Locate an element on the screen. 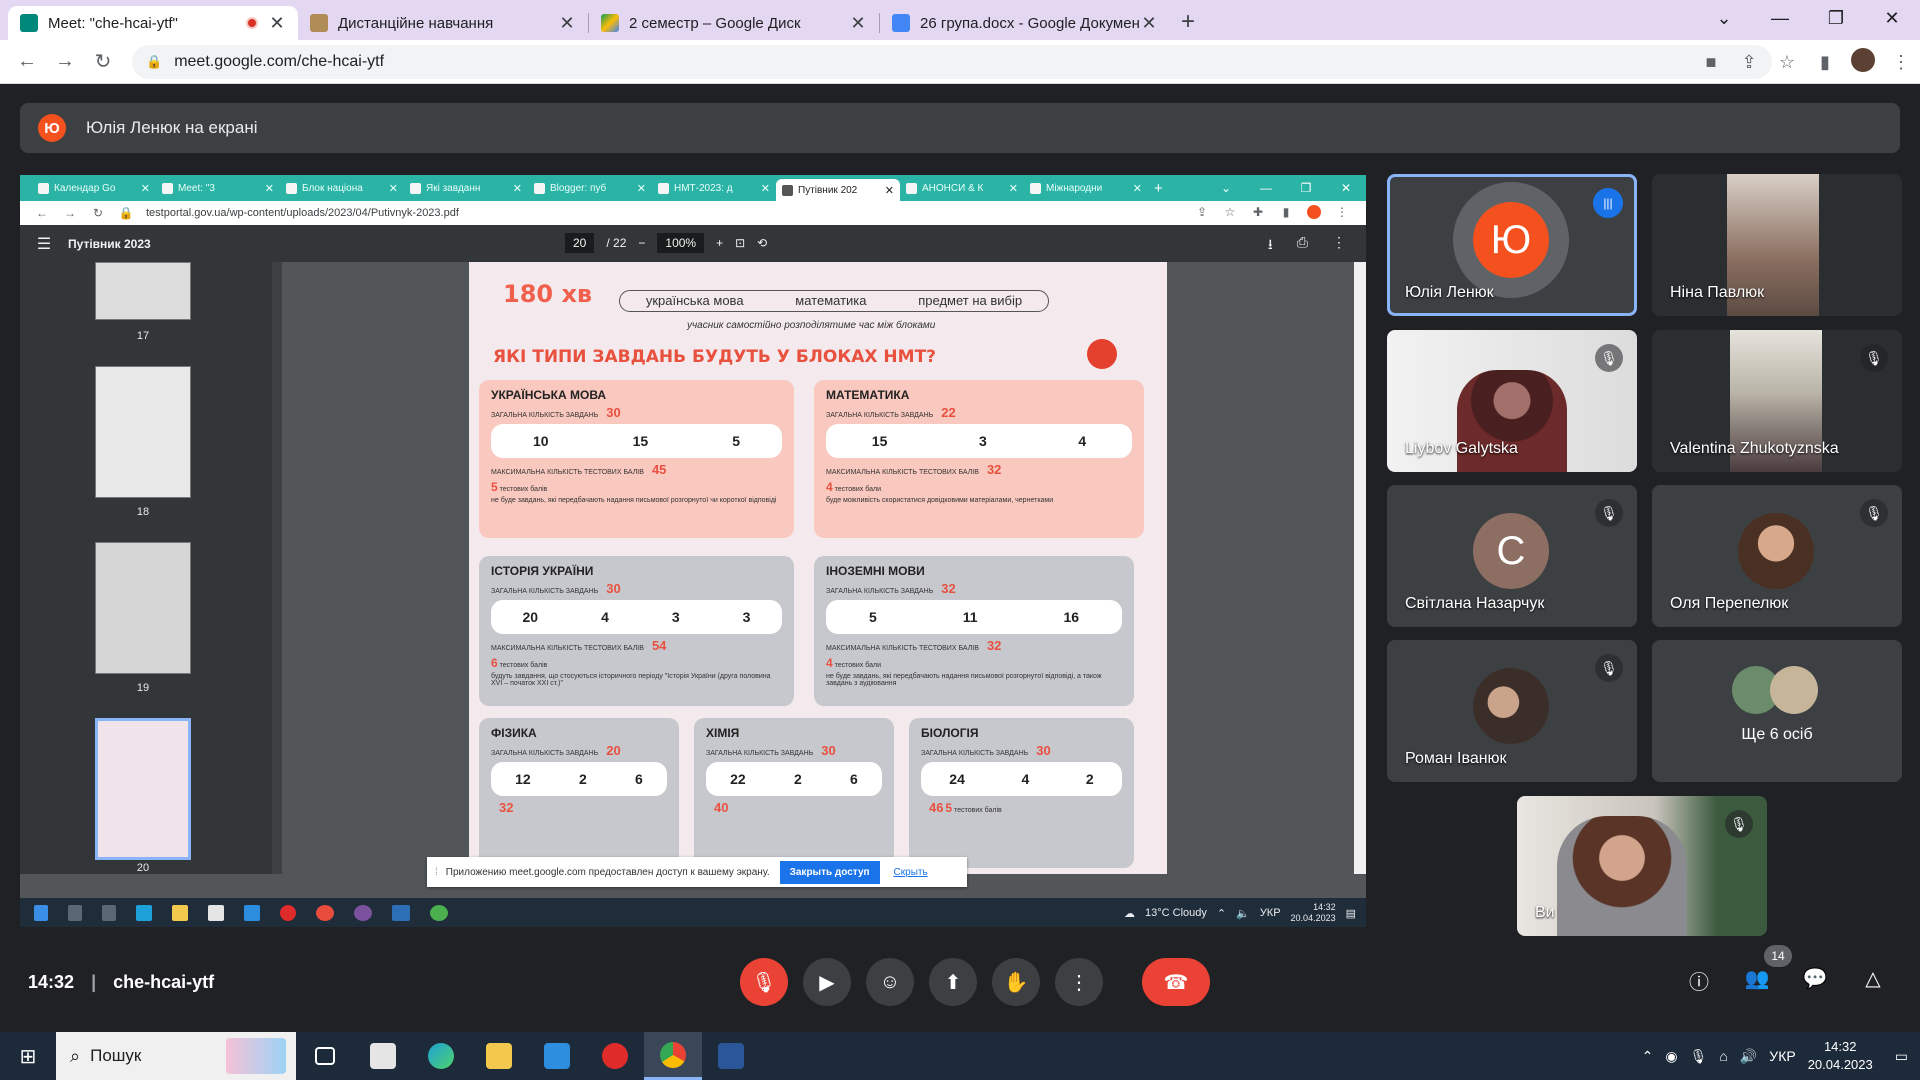 The image size is (1920, 1080). reactions-button: ☺ is located at coordinates (890, 982).